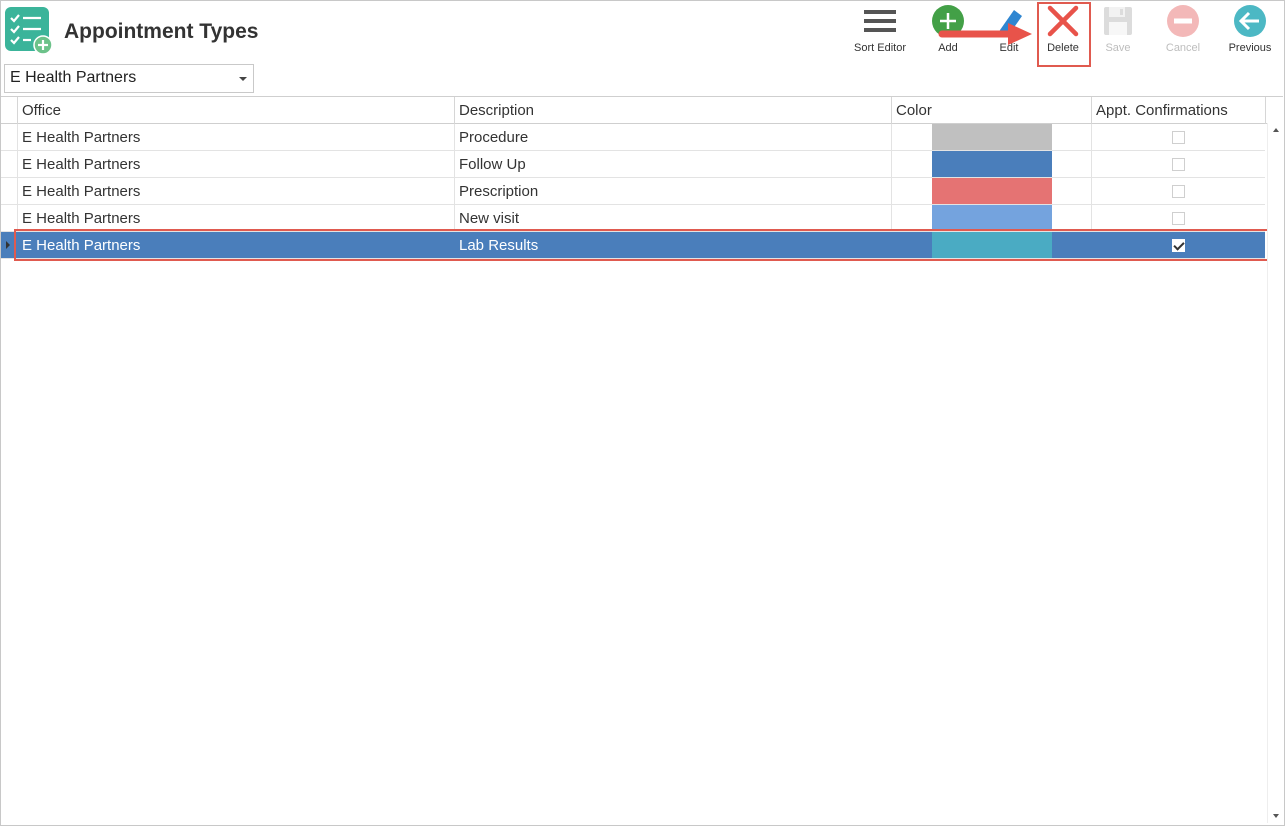  I want to click on column-header-description: Description, so click(672, 110).